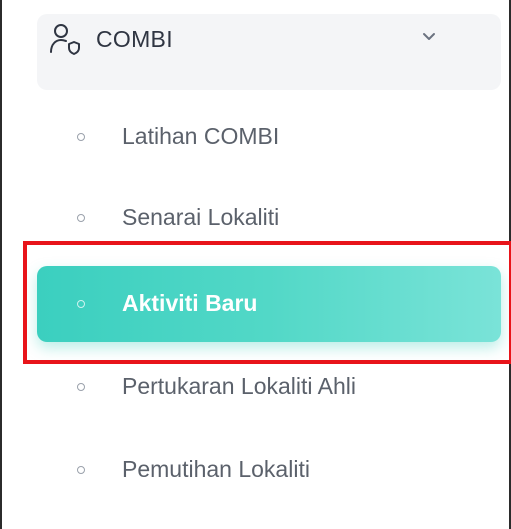 The image size is (511, 529). I want to click on menu-item-latihan-combi: Latihan COMBI, so click(269, 137).